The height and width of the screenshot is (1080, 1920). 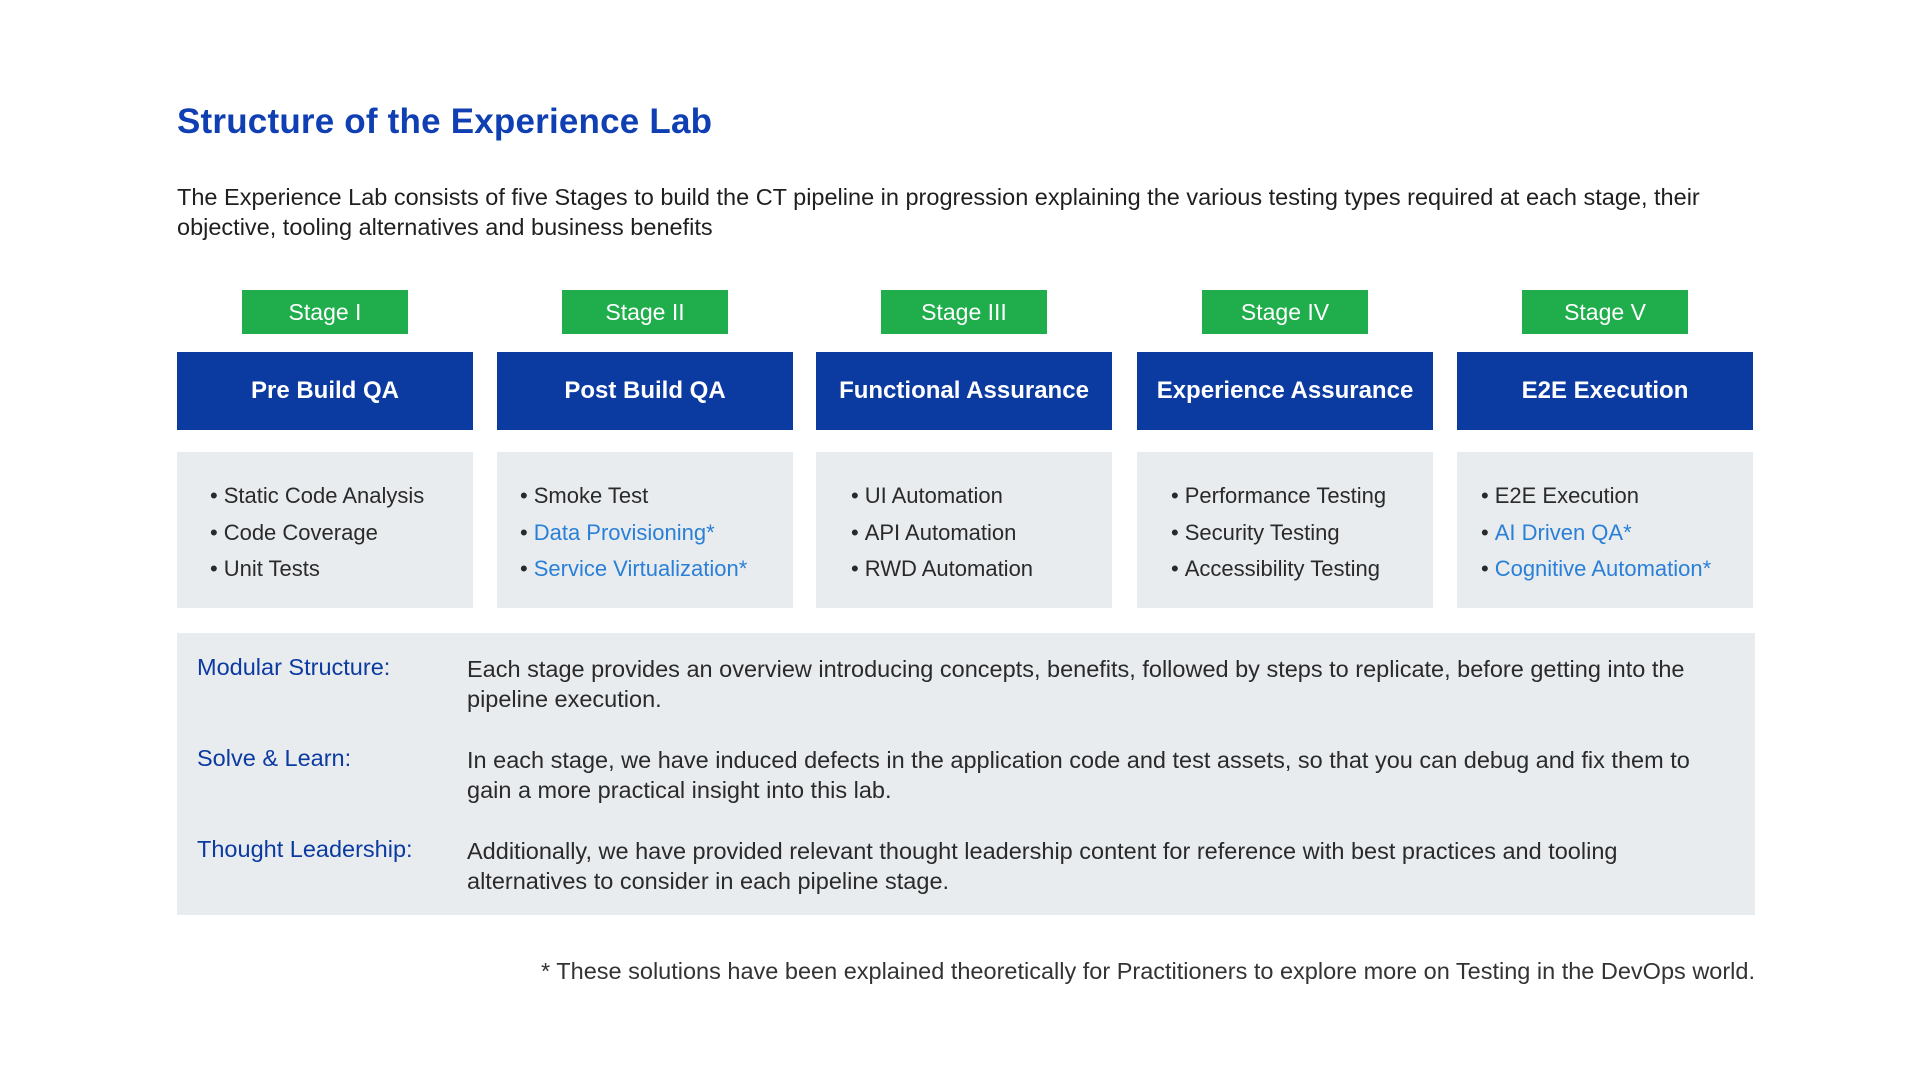 I want to click on list-item: • API Automation, so click(x=981, y=533).